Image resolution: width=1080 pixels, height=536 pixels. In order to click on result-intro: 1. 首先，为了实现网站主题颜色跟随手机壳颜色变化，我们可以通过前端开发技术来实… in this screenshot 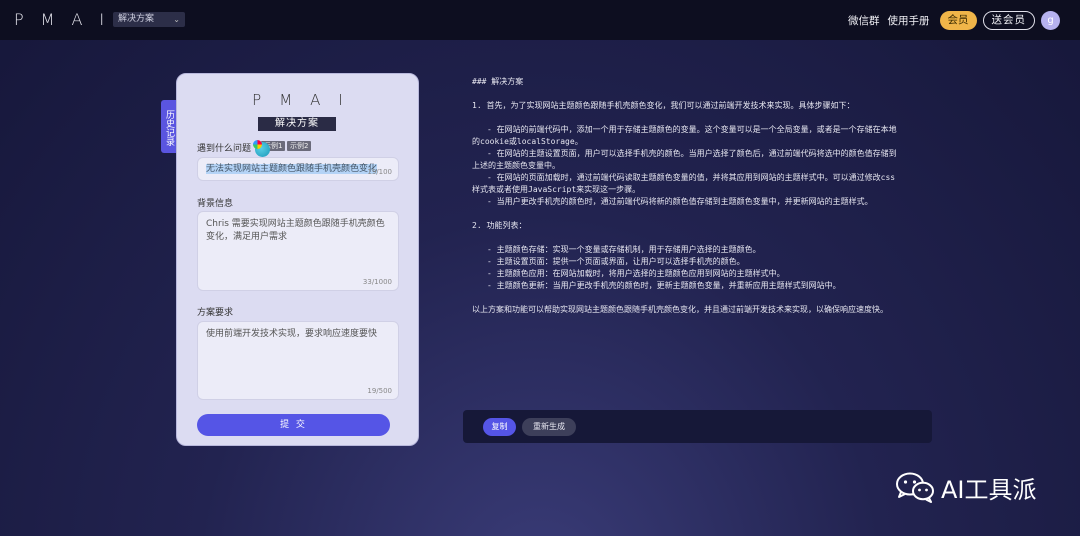, I will do `click(663, 105)`.